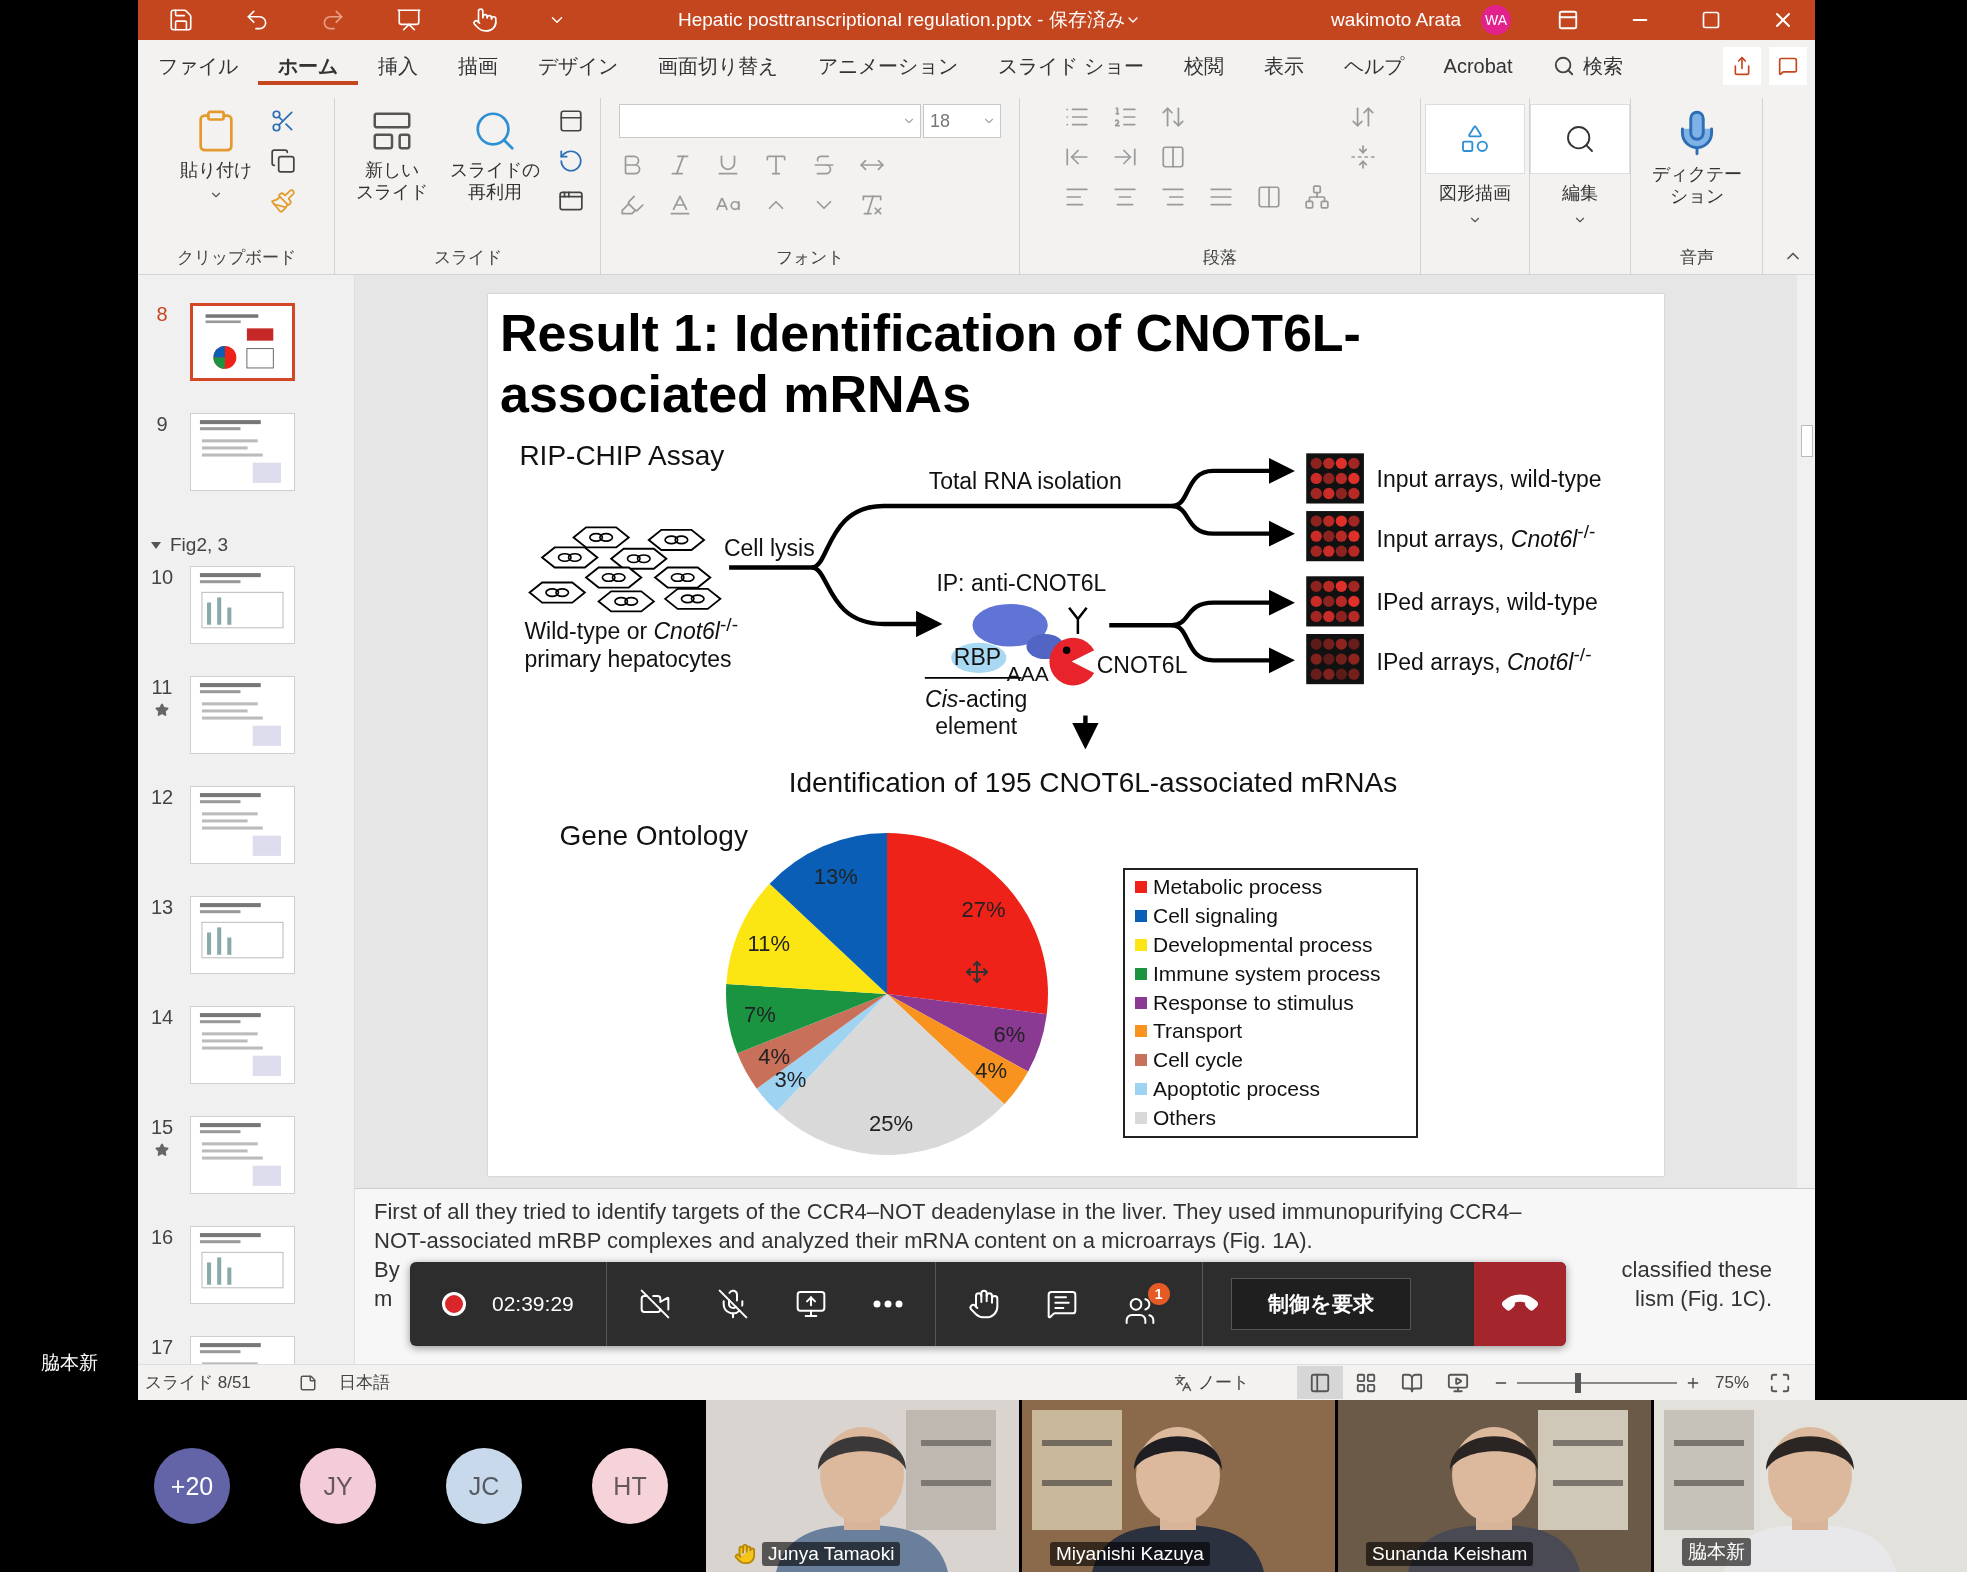  Describe the element at coordinates (192, 1486) in the screenshot. I see `participant-avatar: +20` at that location.